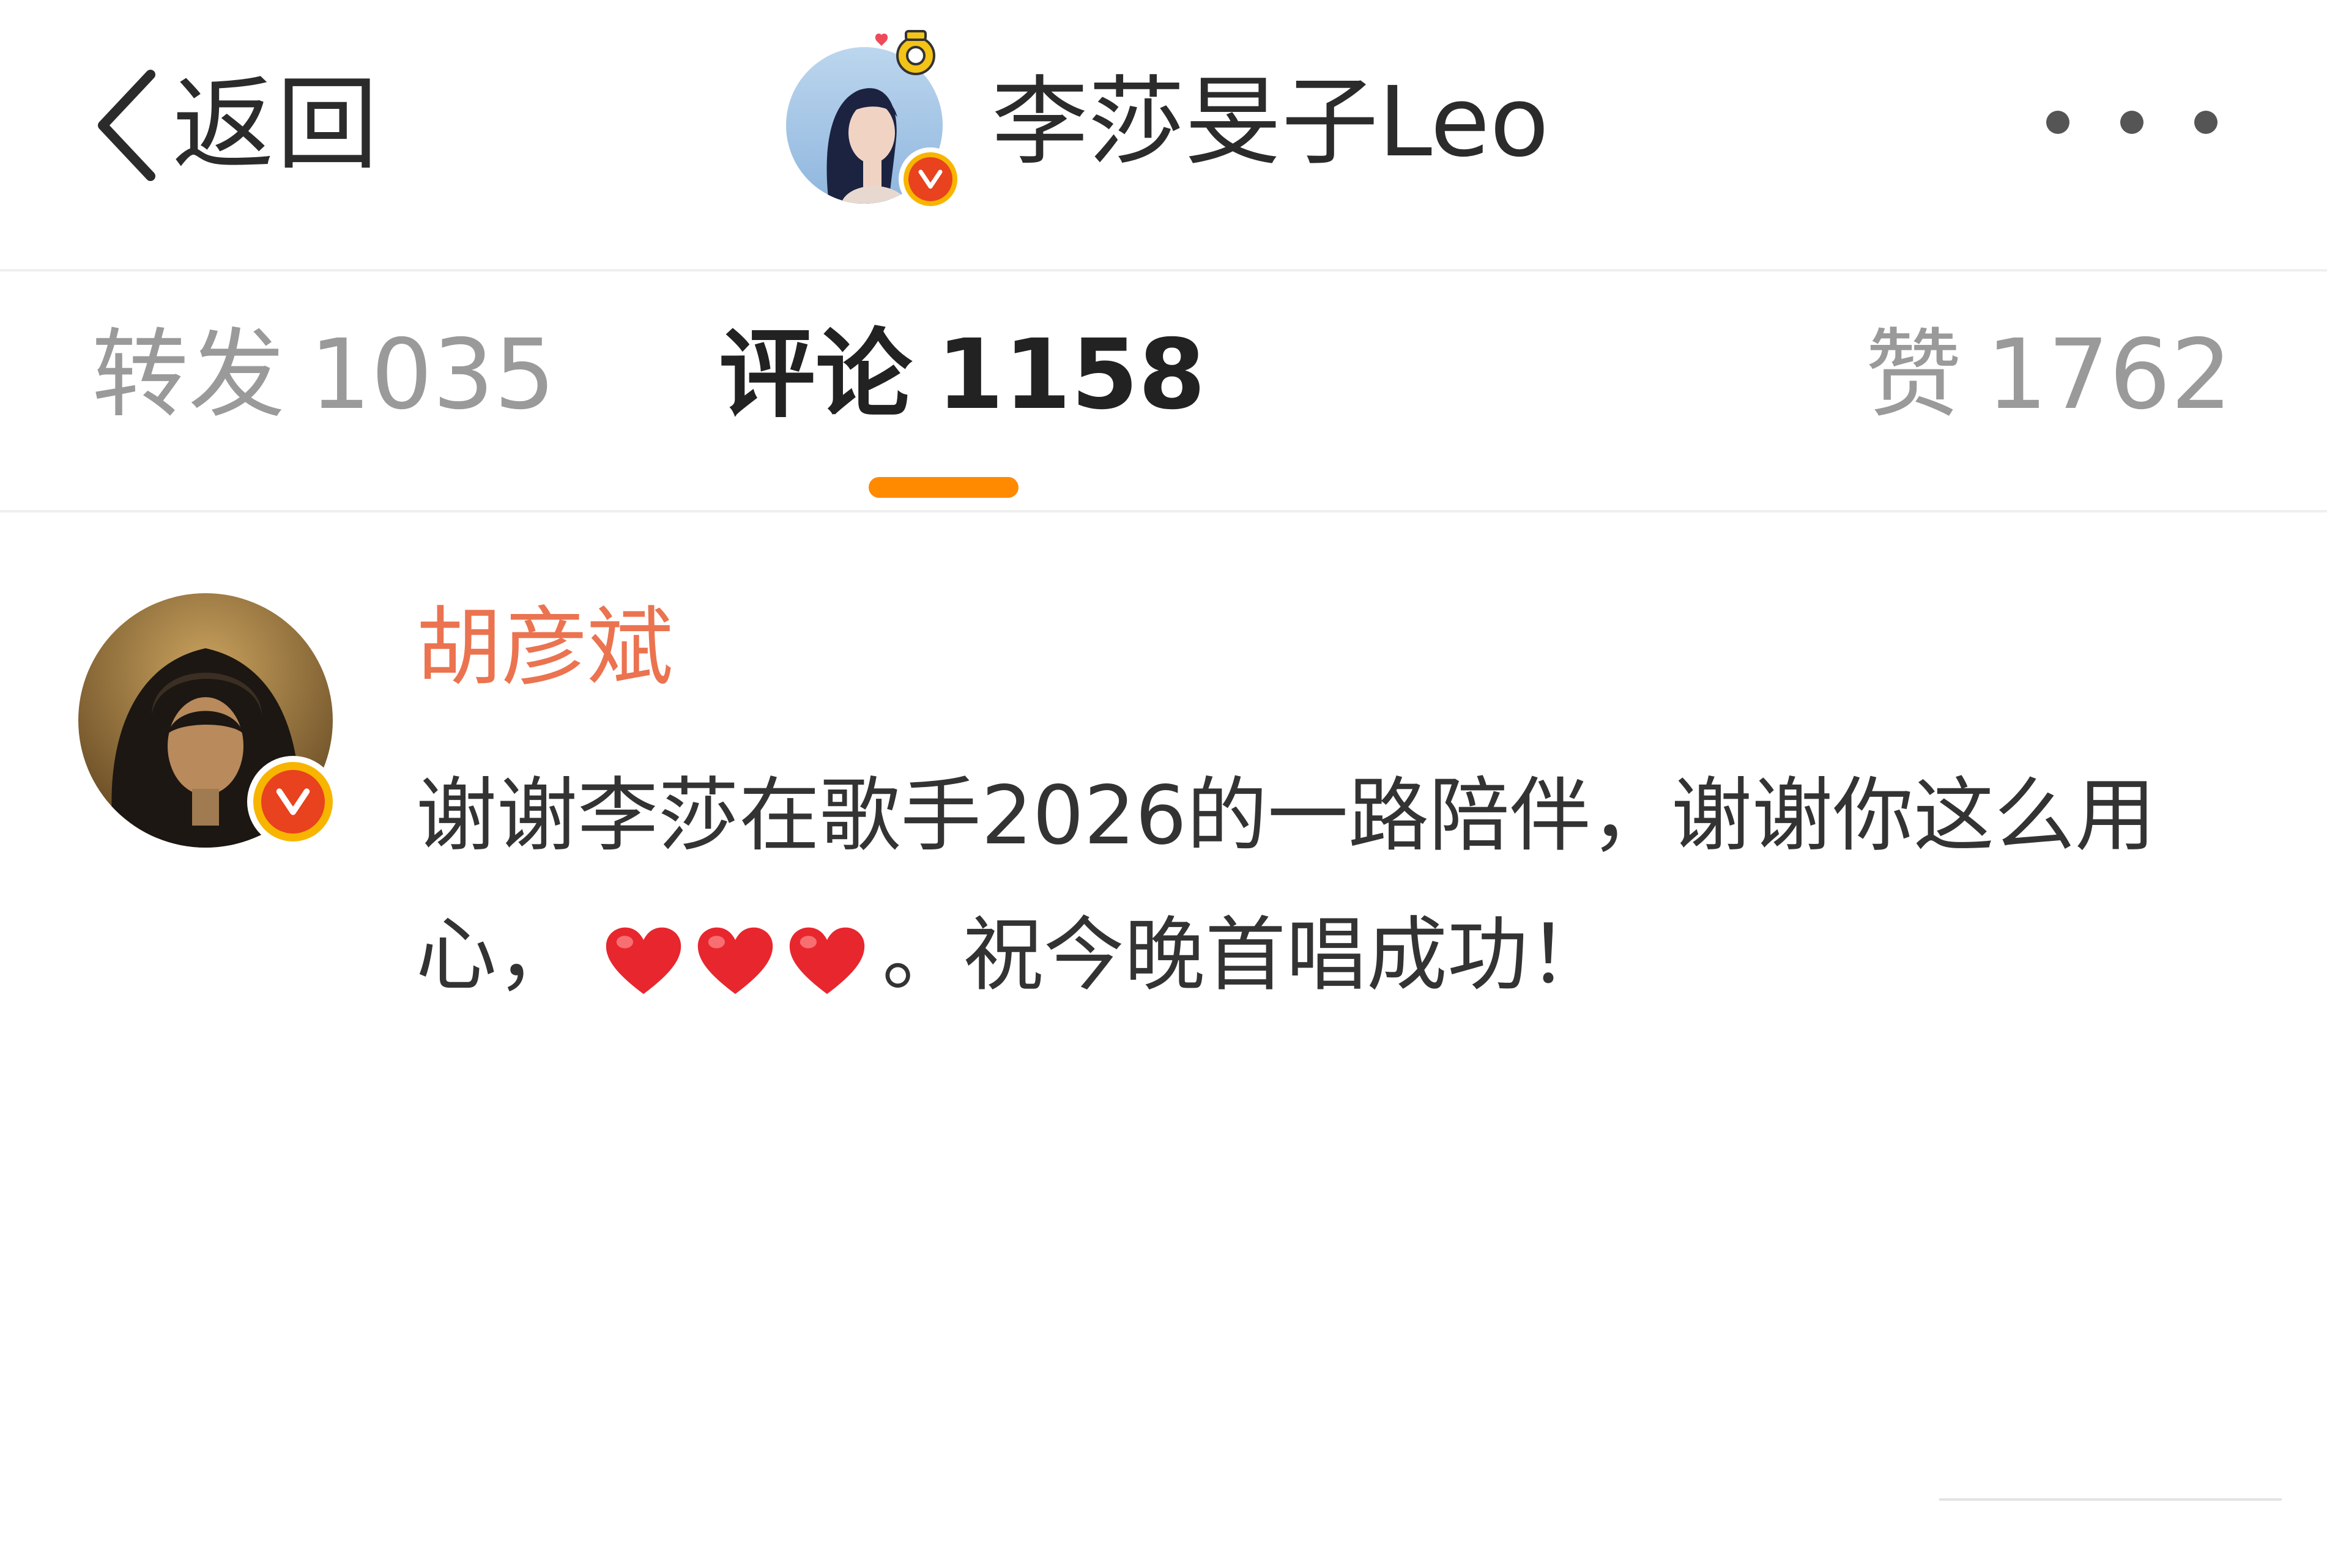  Describe the element at coordinates (904, 53) in the screenshot. I see `avatar-pendant-icon` at that location.